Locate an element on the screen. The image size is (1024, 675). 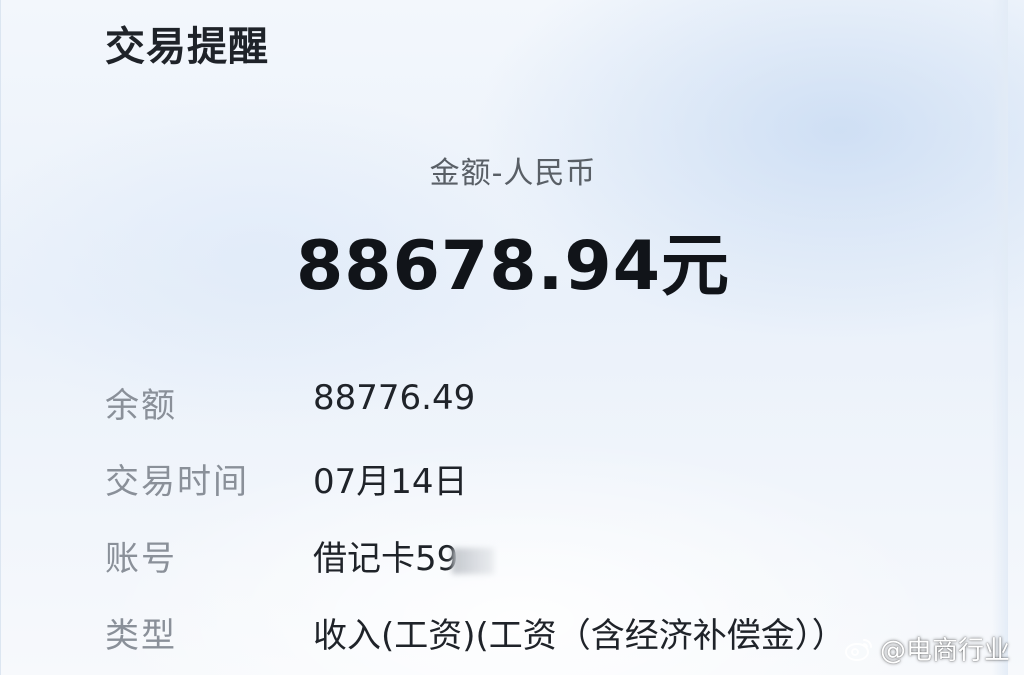
detail-row-balance: 余额 88776.49 is located at coordinates (535, 404).